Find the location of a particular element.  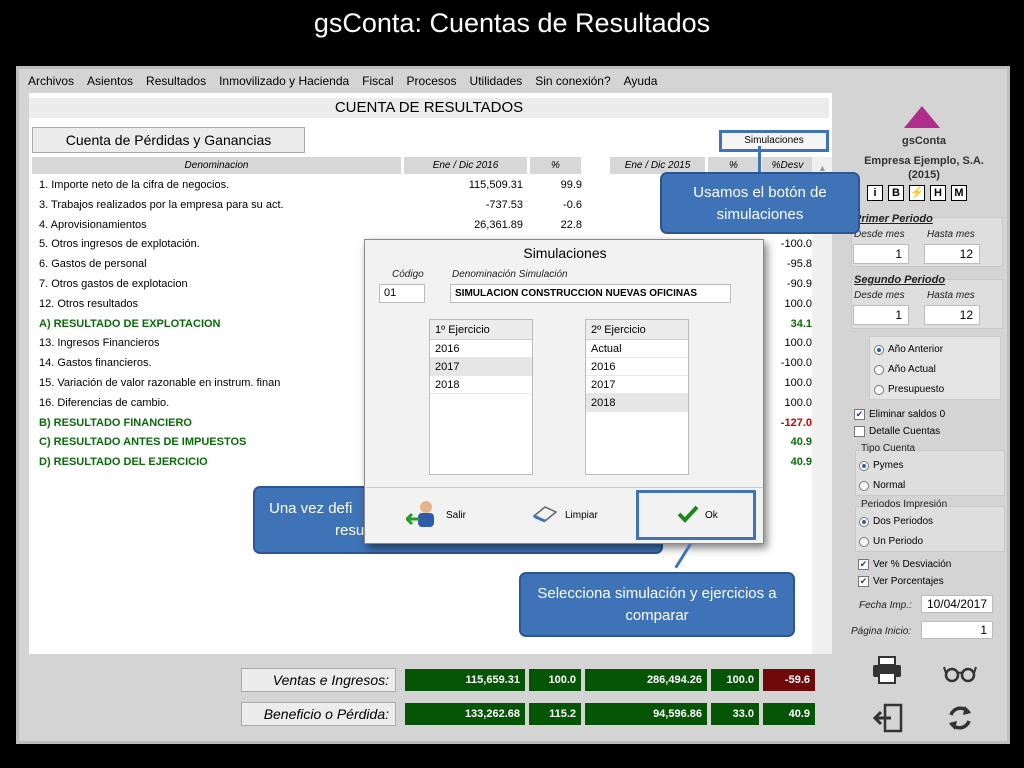

ventas-value-1: 115,659.31 is located at coordinates (465, 680).